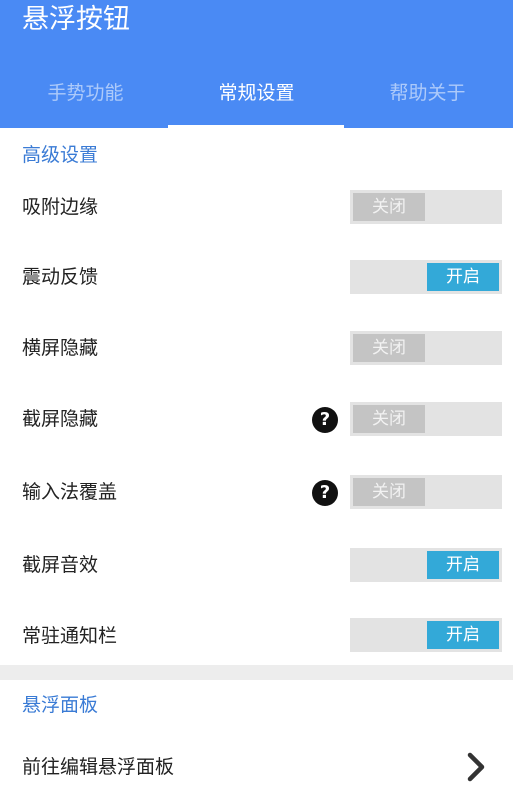 This screenshot has width=513, height=802. I want to click on setting-label: 吸附边缘, so click(60, 207).